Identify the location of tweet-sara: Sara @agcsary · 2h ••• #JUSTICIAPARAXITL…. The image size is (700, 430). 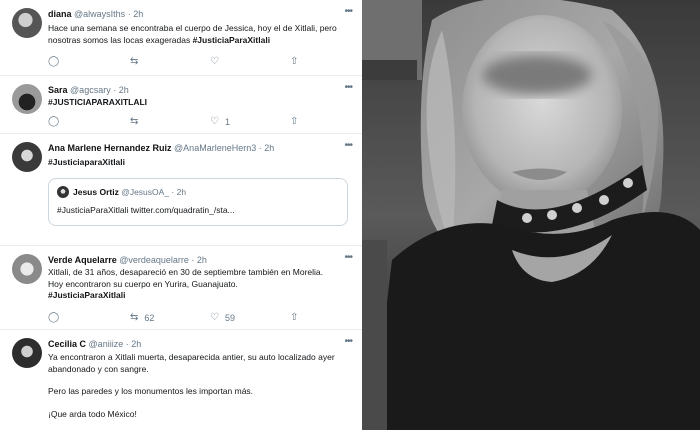
(181, 105).